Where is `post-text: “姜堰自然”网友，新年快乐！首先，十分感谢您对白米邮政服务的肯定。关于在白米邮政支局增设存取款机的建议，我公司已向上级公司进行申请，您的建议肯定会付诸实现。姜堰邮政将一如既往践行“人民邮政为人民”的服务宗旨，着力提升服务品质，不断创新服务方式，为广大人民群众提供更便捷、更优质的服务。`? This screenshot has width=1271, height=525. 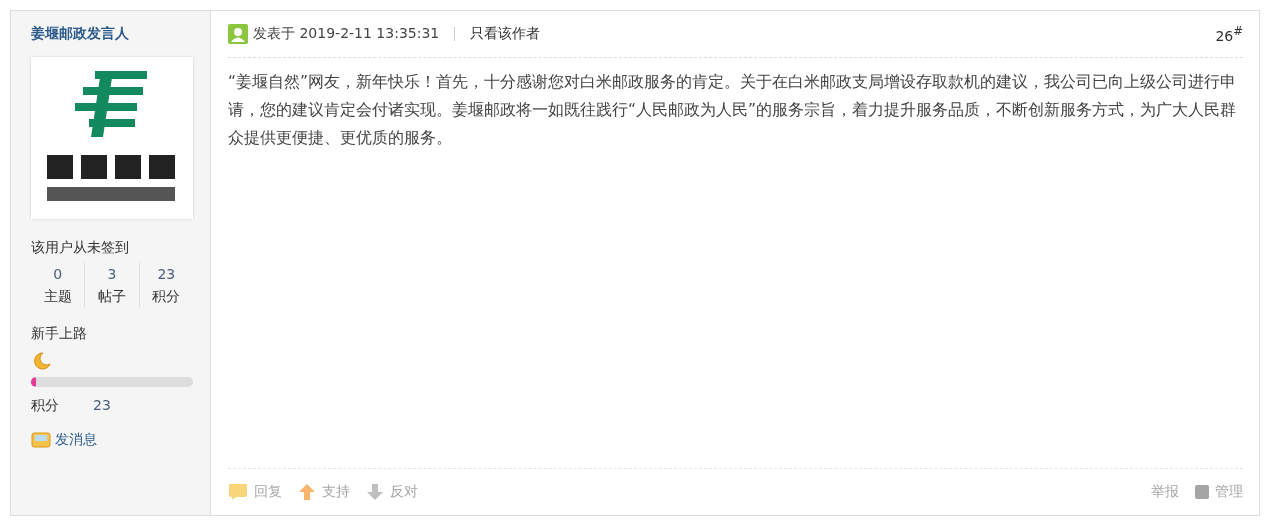 post-text: “姜堰自然”网友，新年快乐！首先，十分感谢您对白米邮政服务的肯定。关于在白米邮政支局增设存取款机的建议，我公司已向上级公司进行申请，您的建议肯定会付诸实现。姜堰邮政将一如既往践行“人民邮政为人民”的服务宗旨，着力提升服务品质，不断创新服务方式，为广大人民群众提供更便捷、更优质的服务。 is located at coordinates (733, 110).